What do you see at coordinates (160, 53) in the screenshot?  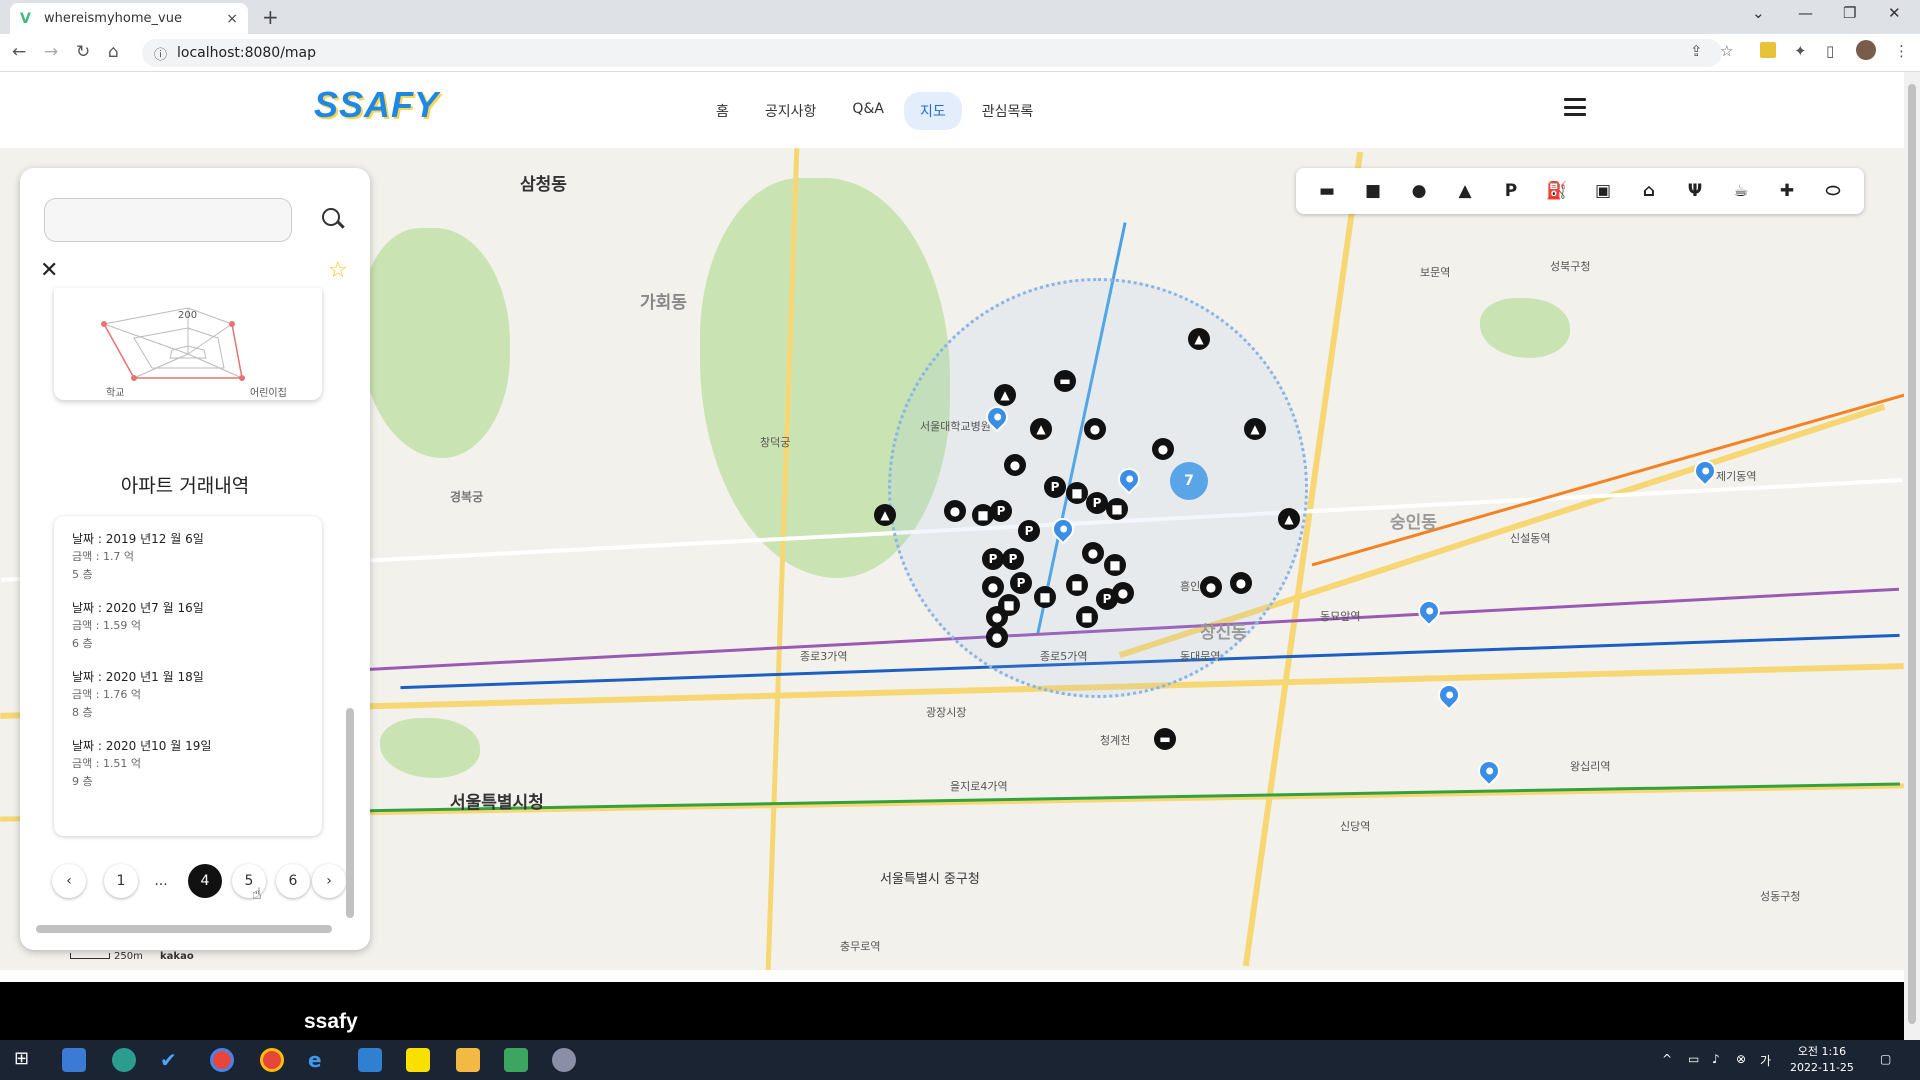 I see `site-info-icon: ⓘ` at bounding box center [160, 53].